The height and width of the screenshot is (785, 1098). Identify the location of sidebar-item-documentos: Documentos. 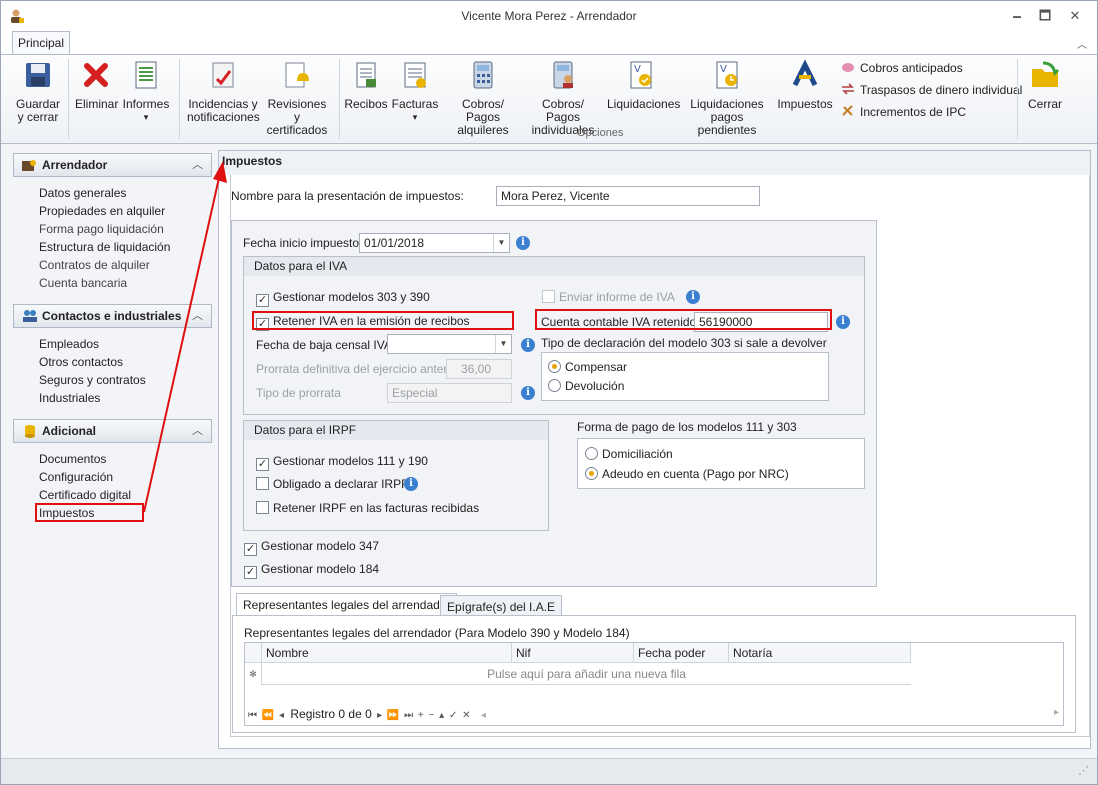
(72, 459).